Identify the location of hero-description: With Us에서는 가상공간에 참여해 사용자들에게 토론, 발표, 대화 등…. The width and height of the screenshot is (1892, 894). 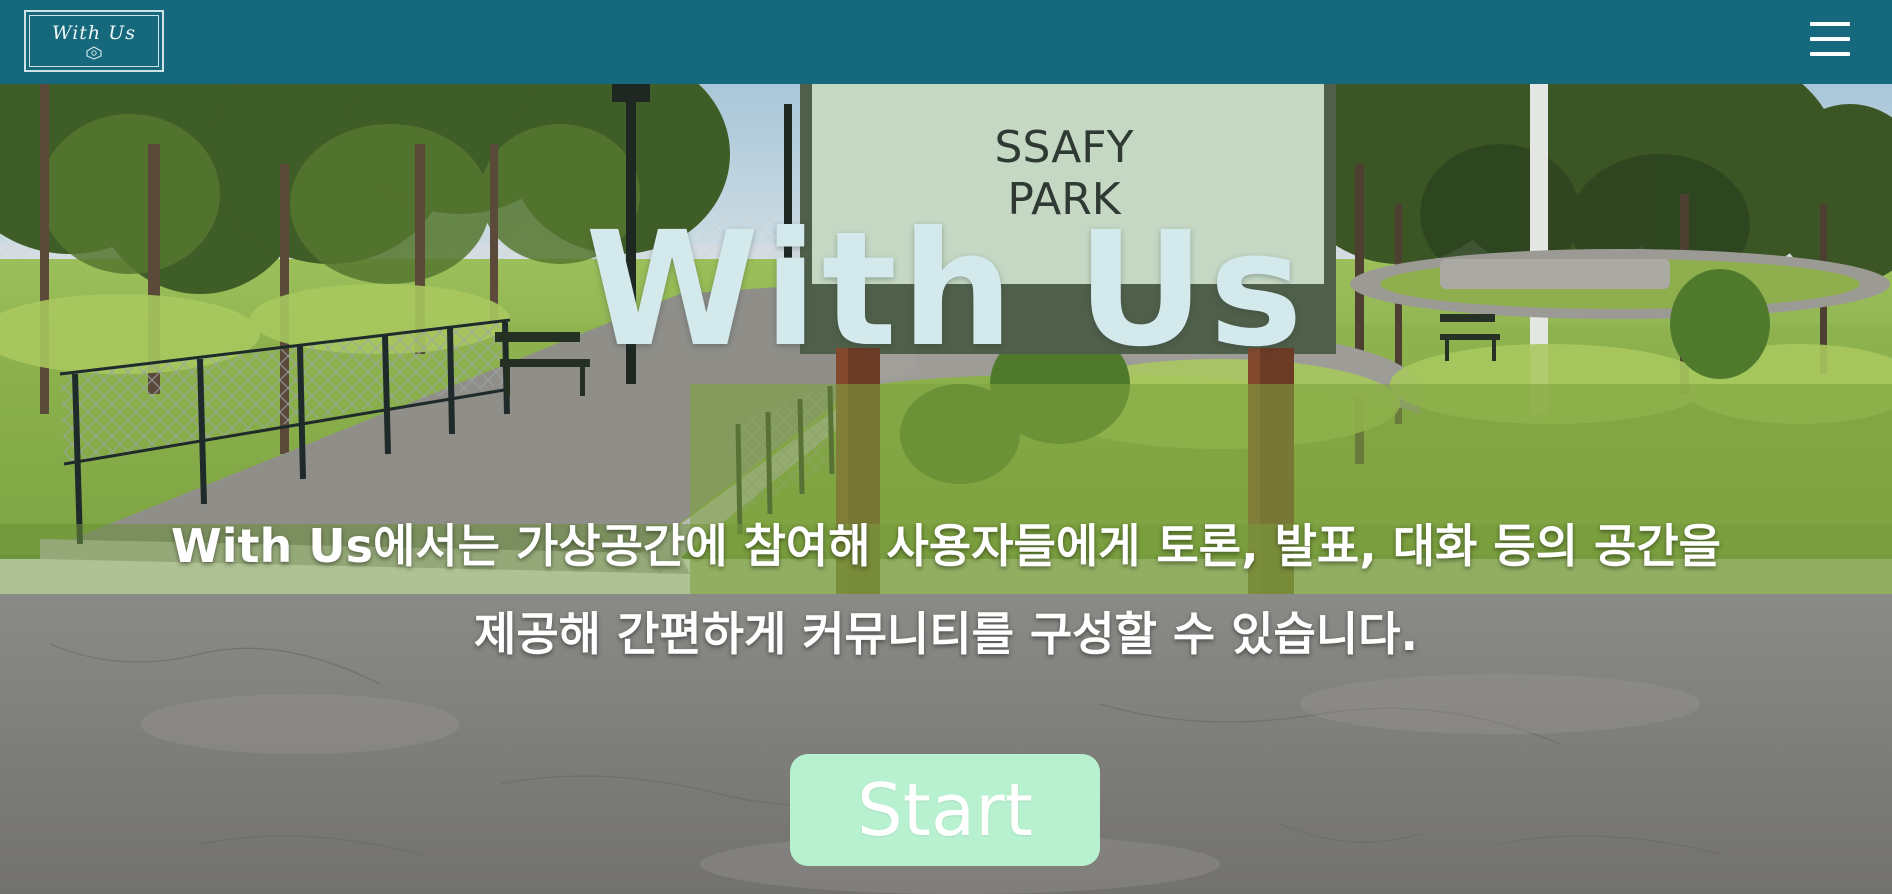
(946, 590).